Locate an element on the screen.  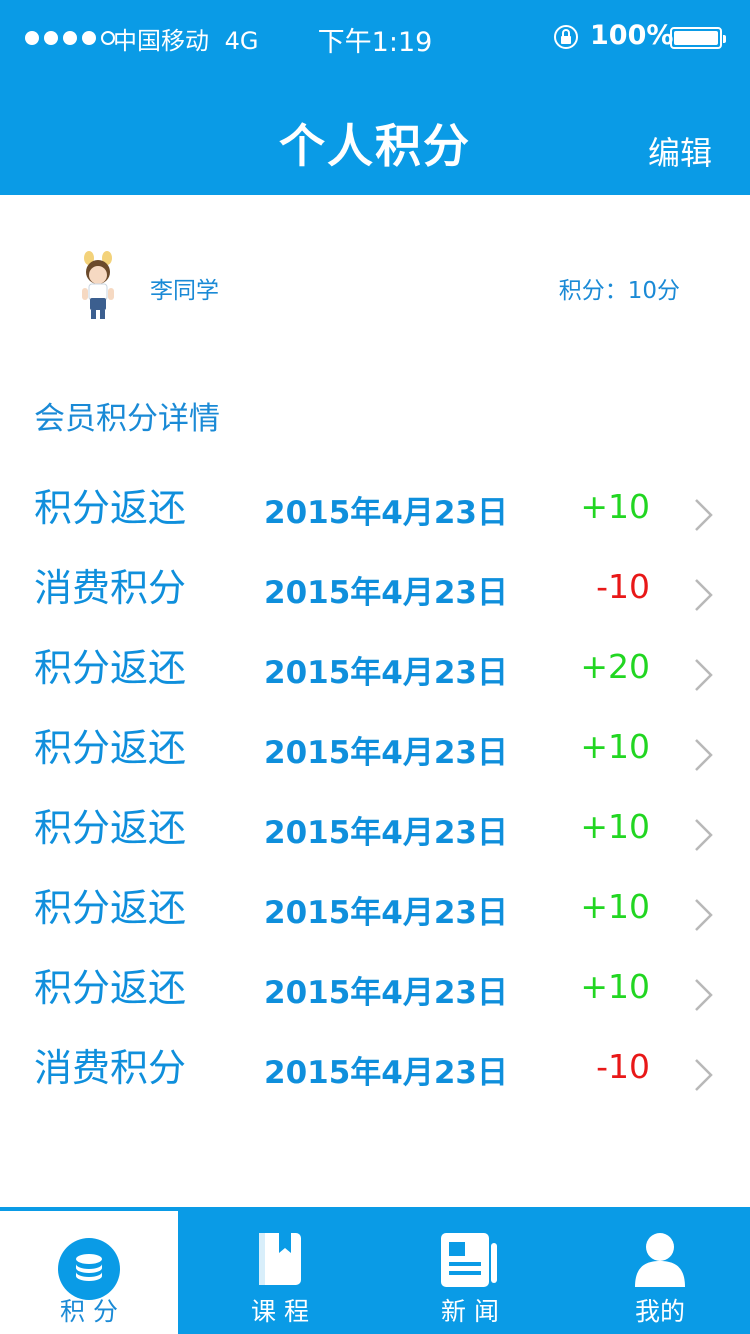
page-title: 个人积分 is located at coordinates (375, 146).